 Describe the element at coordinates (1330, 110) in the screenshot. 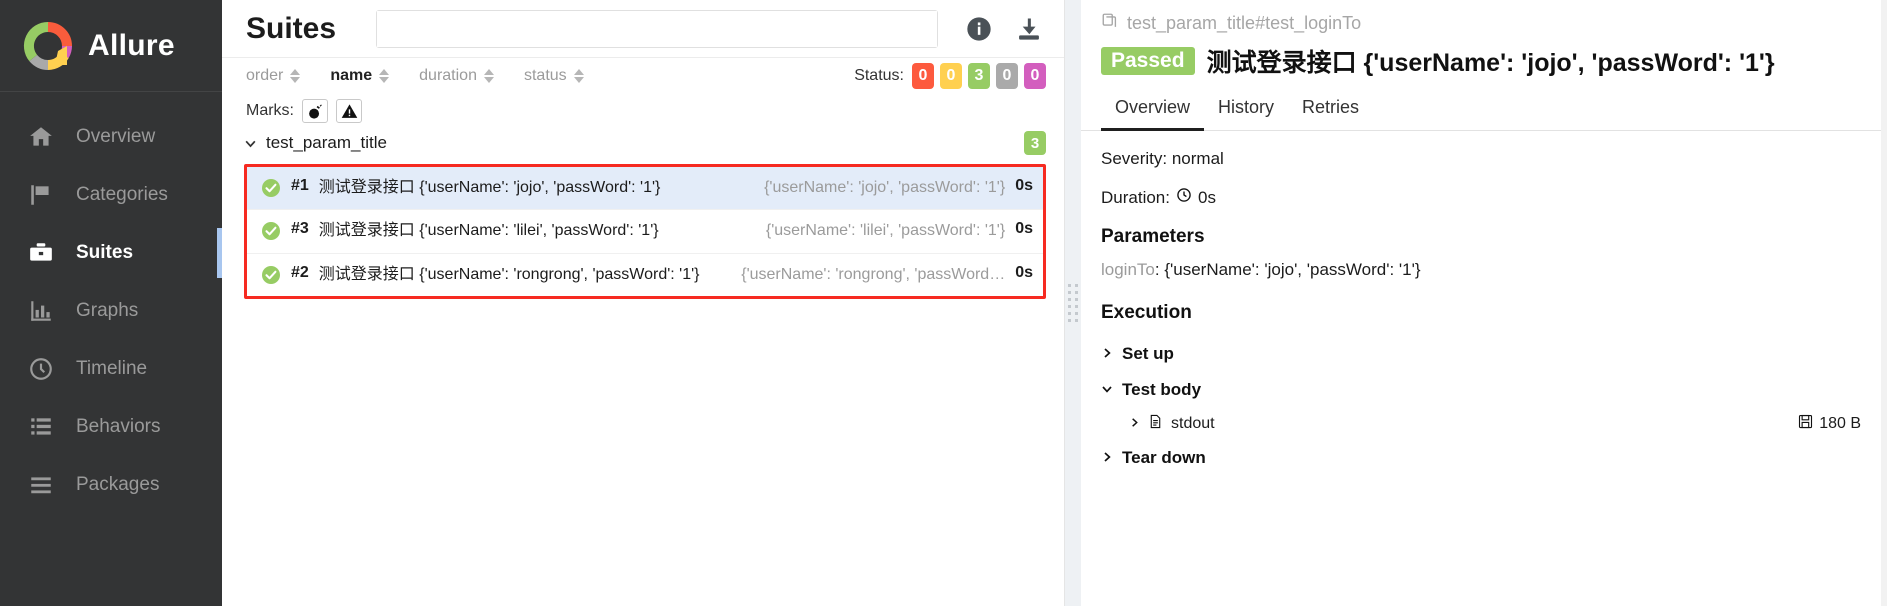

I see `tab-retries: Retries` at that location.